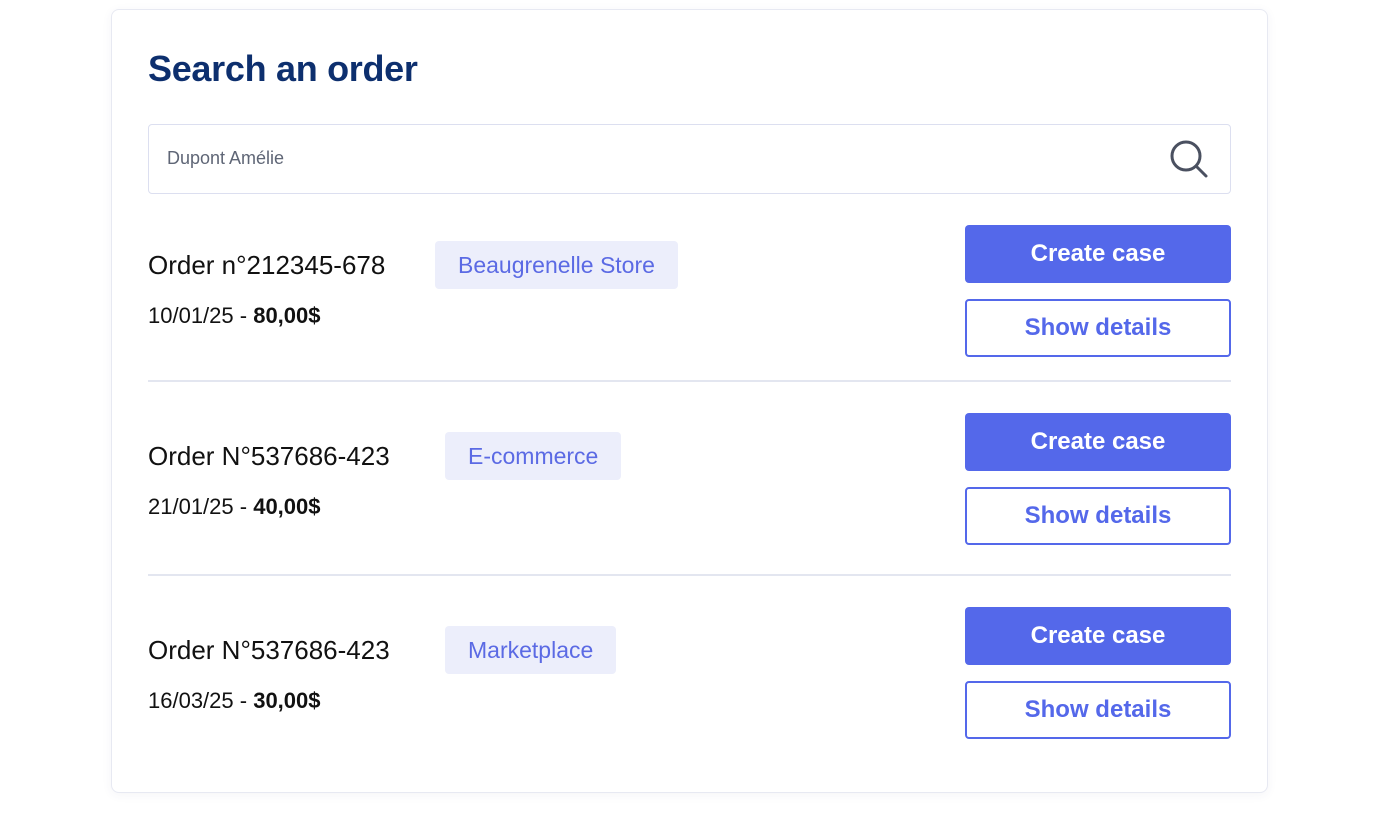  Describe the element at coordinates (556, 265) in the screenshot. I see `order-channel-badge: Beaugrenelle Store` at that location.